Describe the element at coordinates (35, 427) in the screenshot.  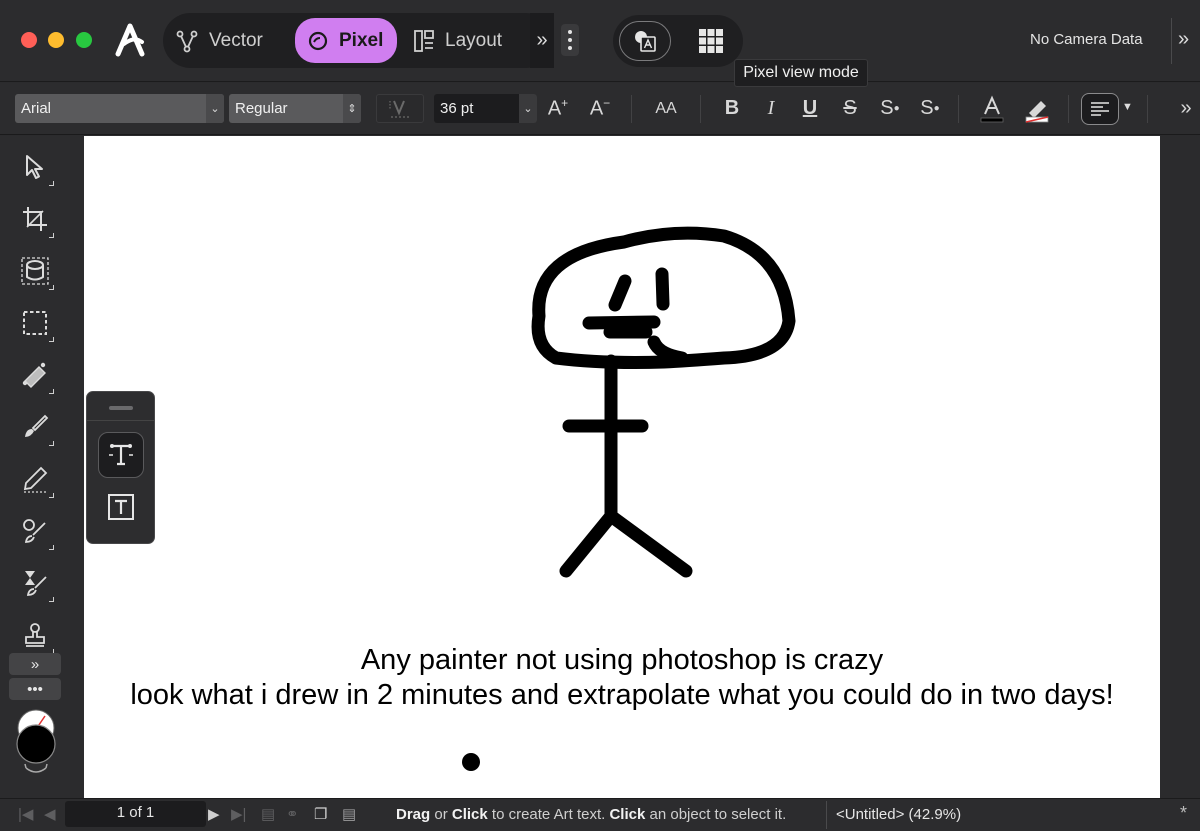
I see `paint-brush-tool` at that location.